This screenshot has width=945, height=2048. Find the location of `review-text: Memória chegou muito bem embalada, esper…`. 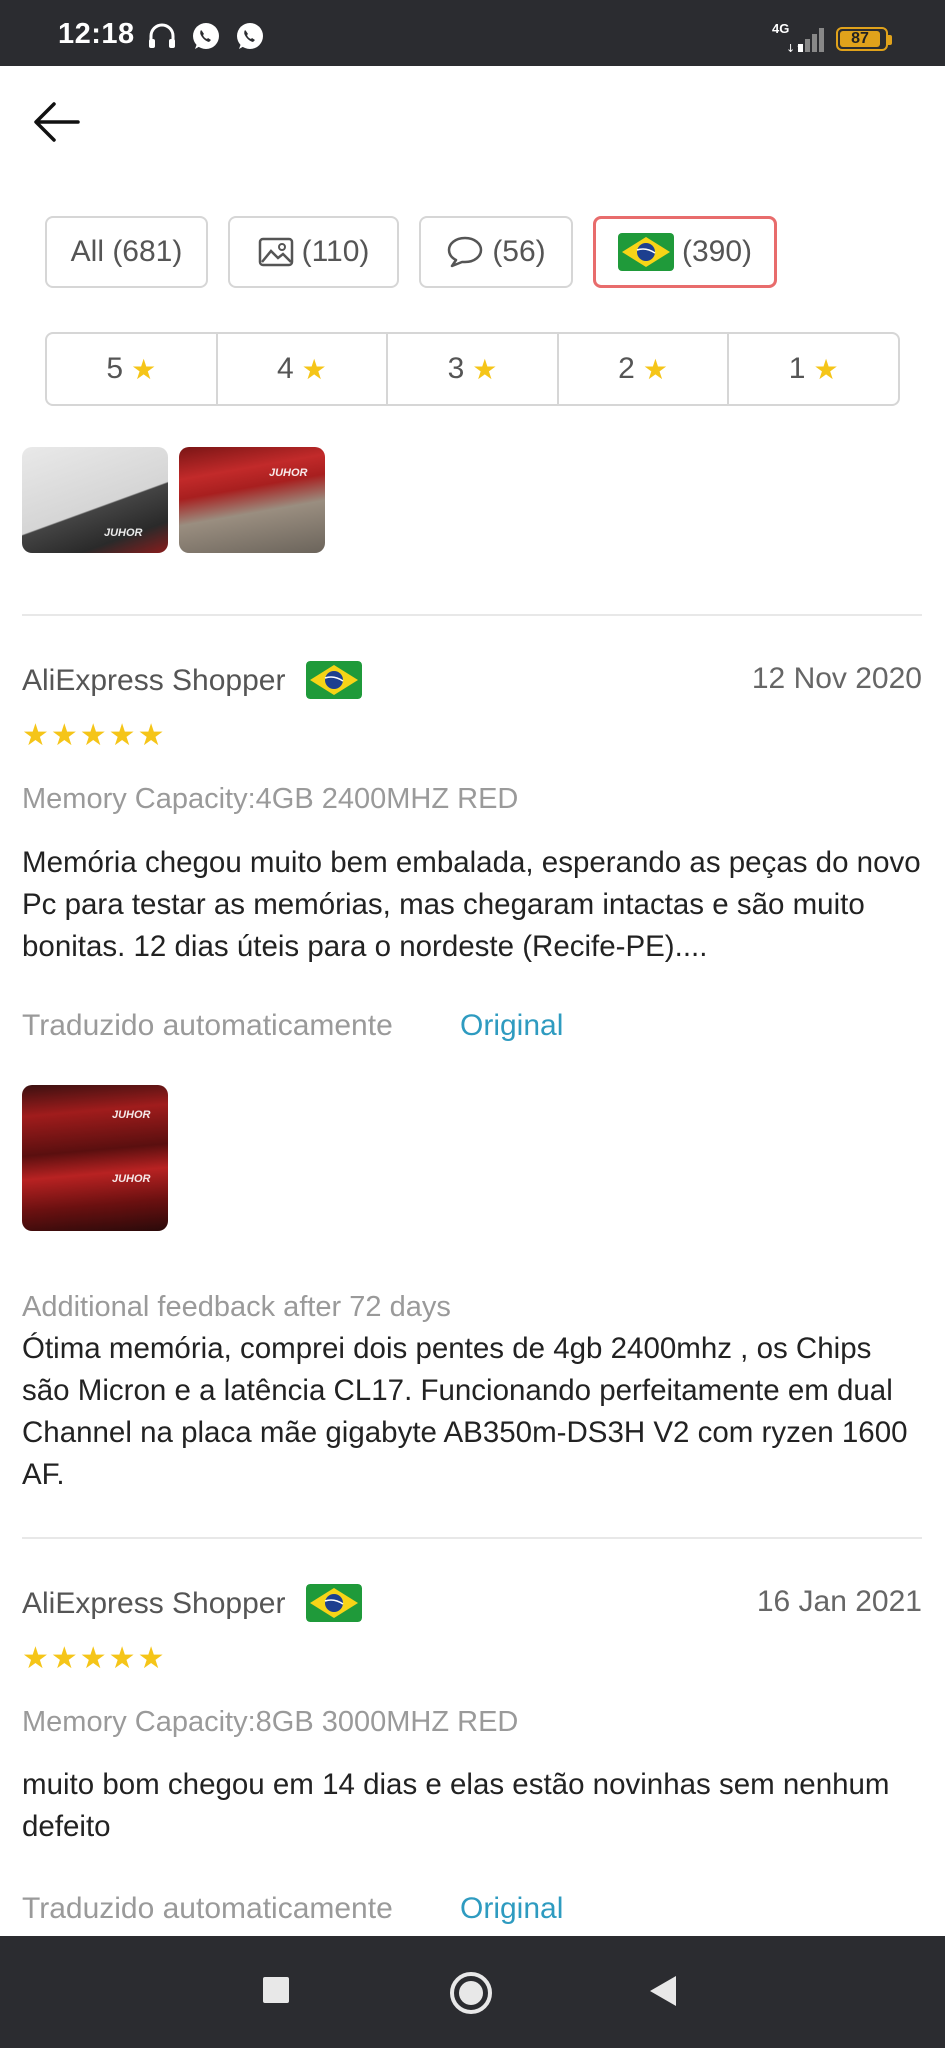

review-text: Memória chegou muito bem embalada, esper… is located at coordinates (471, 904).